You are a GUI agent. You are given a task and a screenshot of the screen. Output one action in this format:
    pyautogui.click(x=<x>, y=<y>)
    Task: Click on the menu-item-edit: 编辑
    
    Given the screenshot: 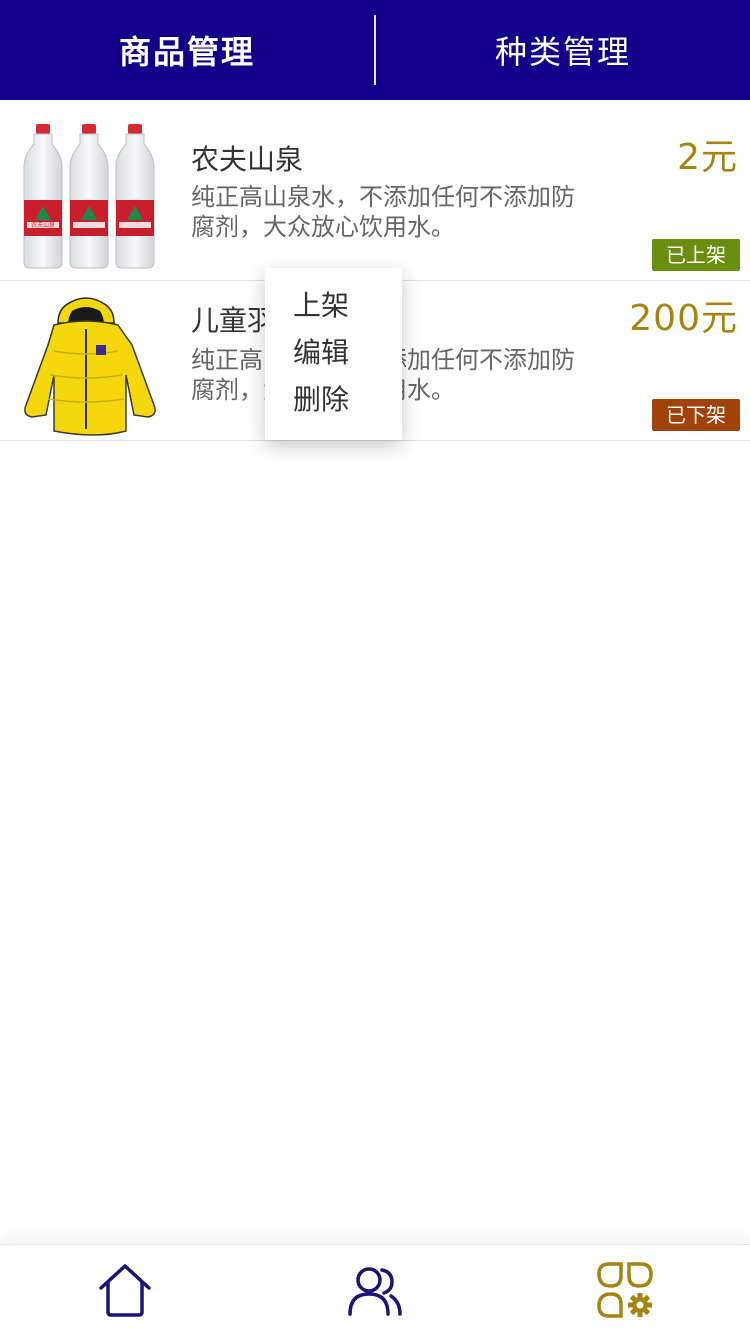 What is the action you would take?
    pyautogui.click(x=333, y=352)
    